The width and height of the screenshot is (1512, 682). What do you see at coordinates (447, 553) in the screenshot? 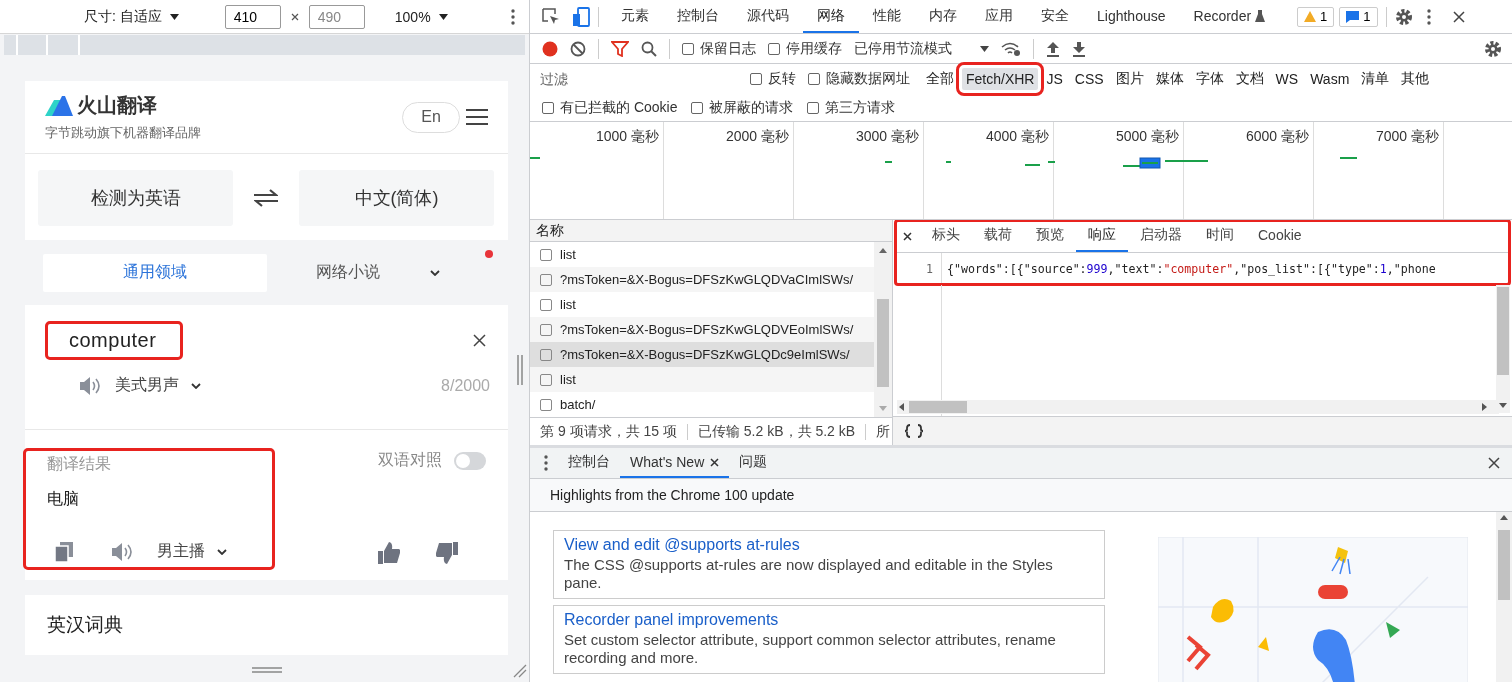
I see `thumbs-down-icon` at bounding box center [447, 553].